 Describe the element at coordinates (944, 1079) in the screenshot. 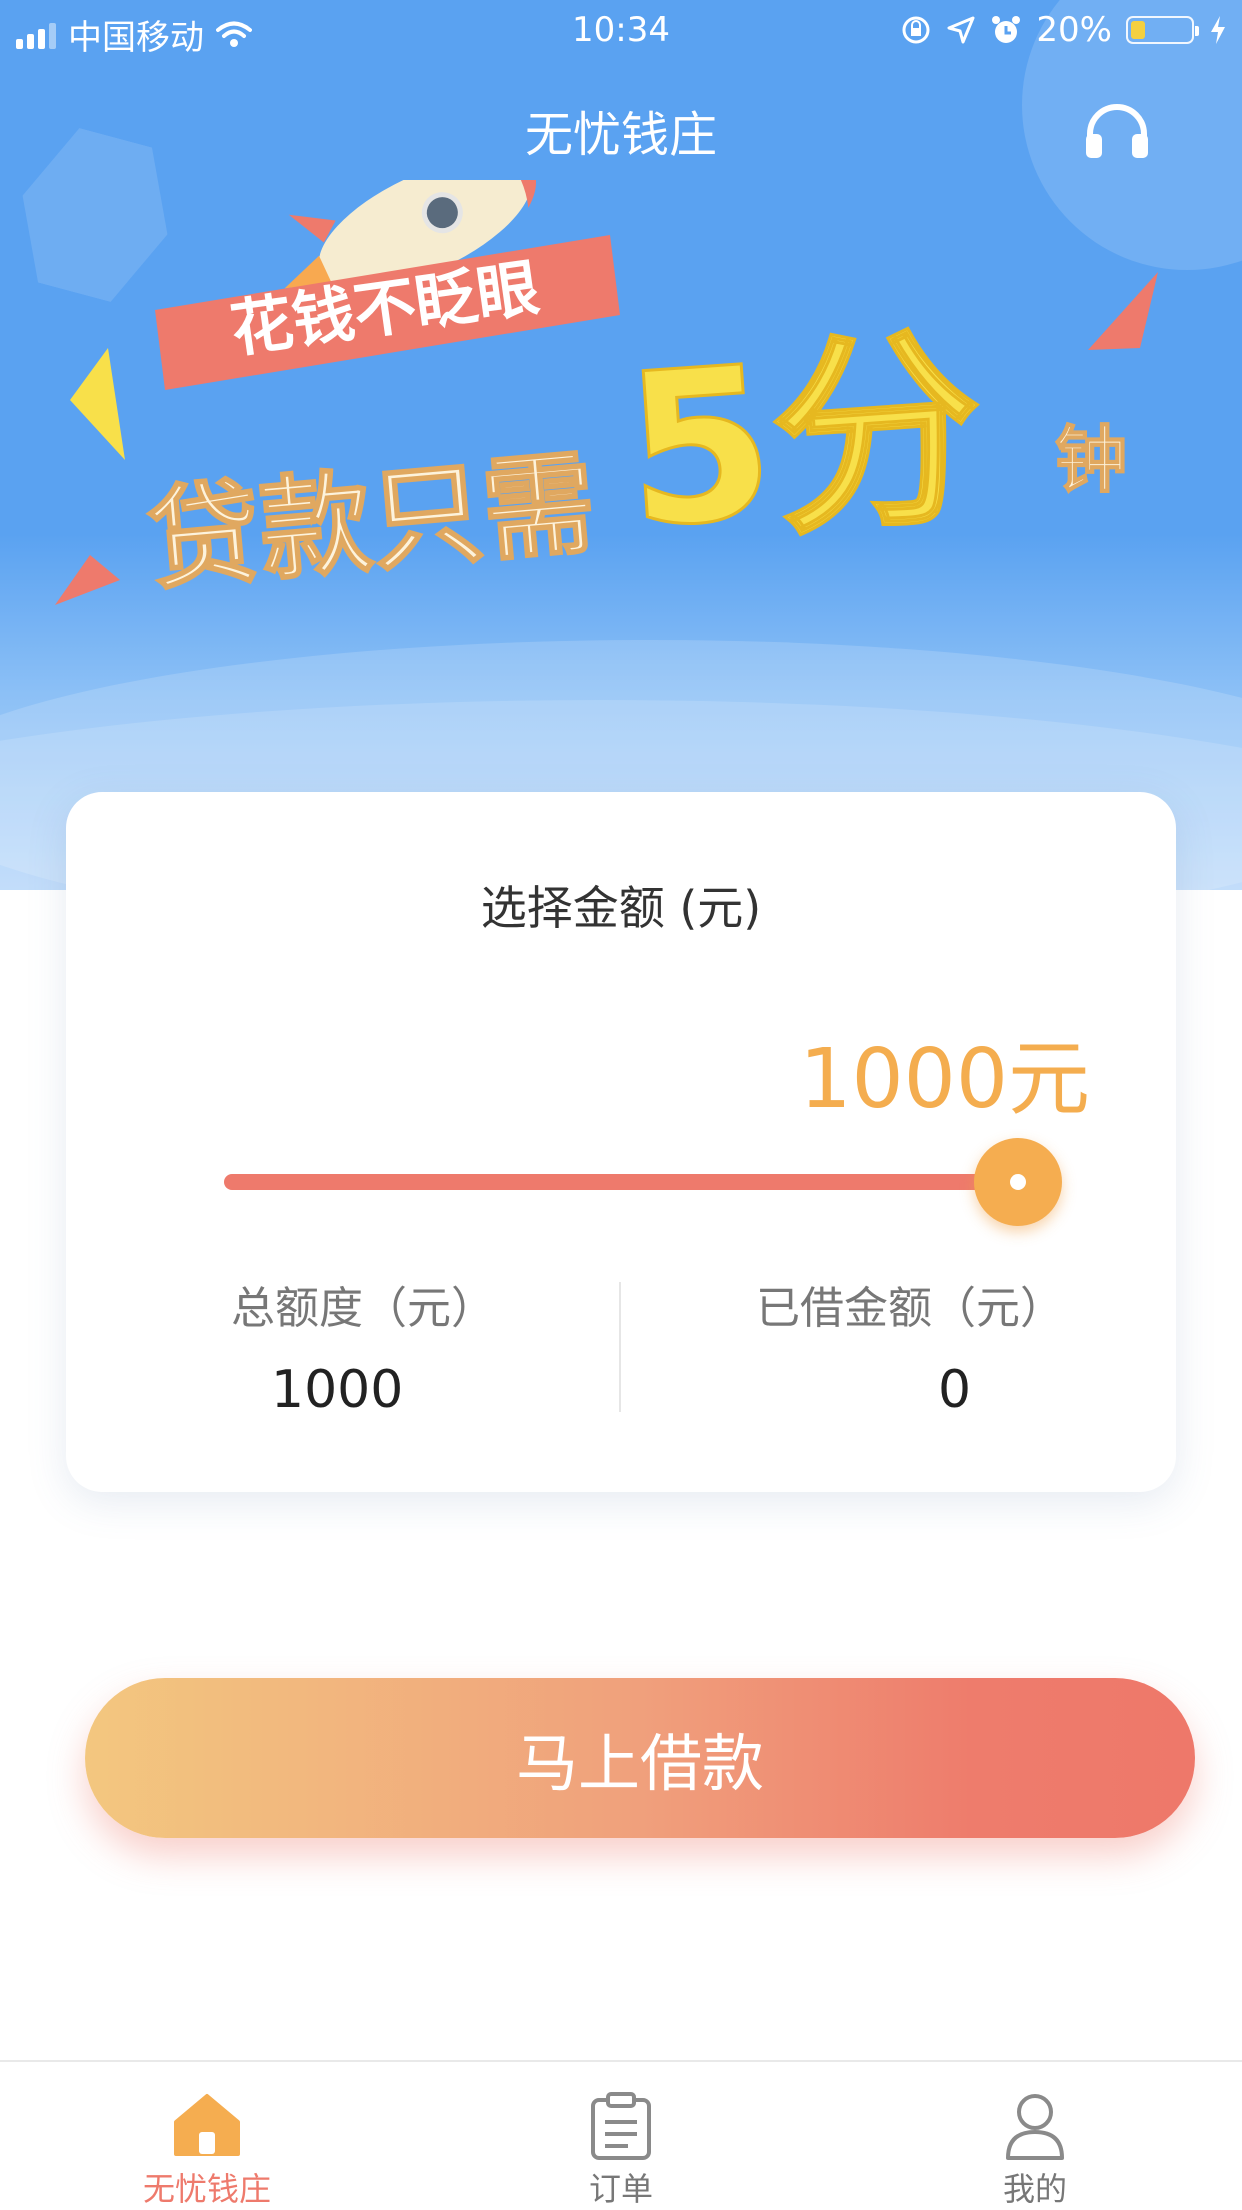

I see `selected-amount: 1000元` at that location.